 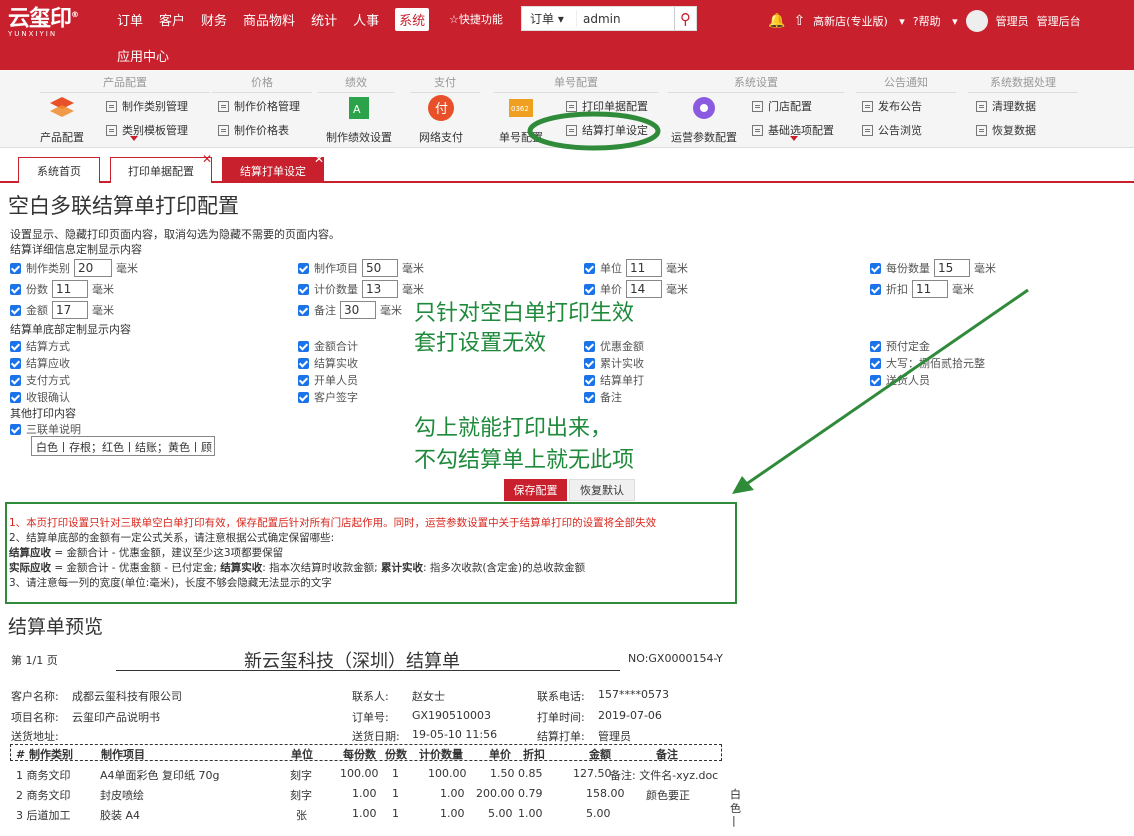 I want to click on bottom-issuer: 开单人员, so click(x=328, y=380).